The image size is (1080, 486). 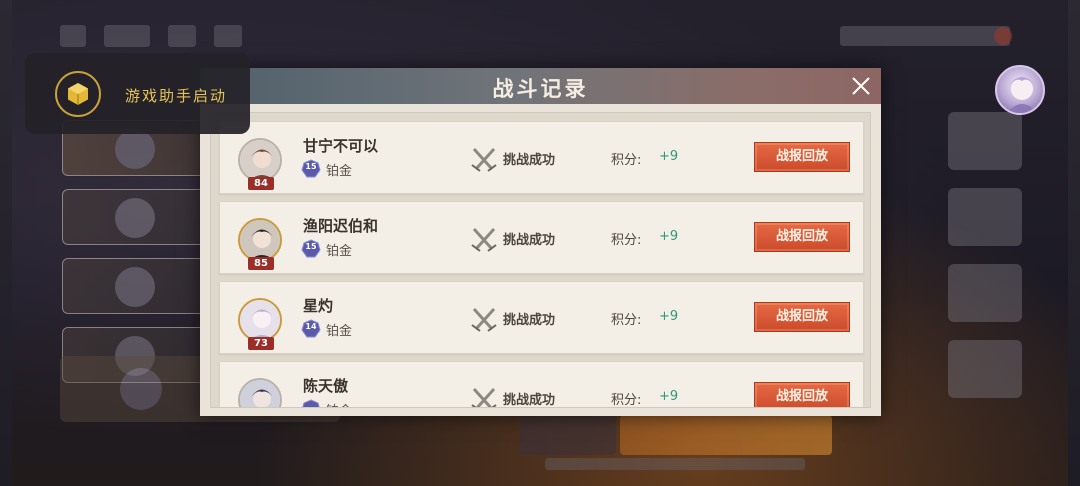 I want to click on rank-badge-icon: 14, so click(x=311, y=329).